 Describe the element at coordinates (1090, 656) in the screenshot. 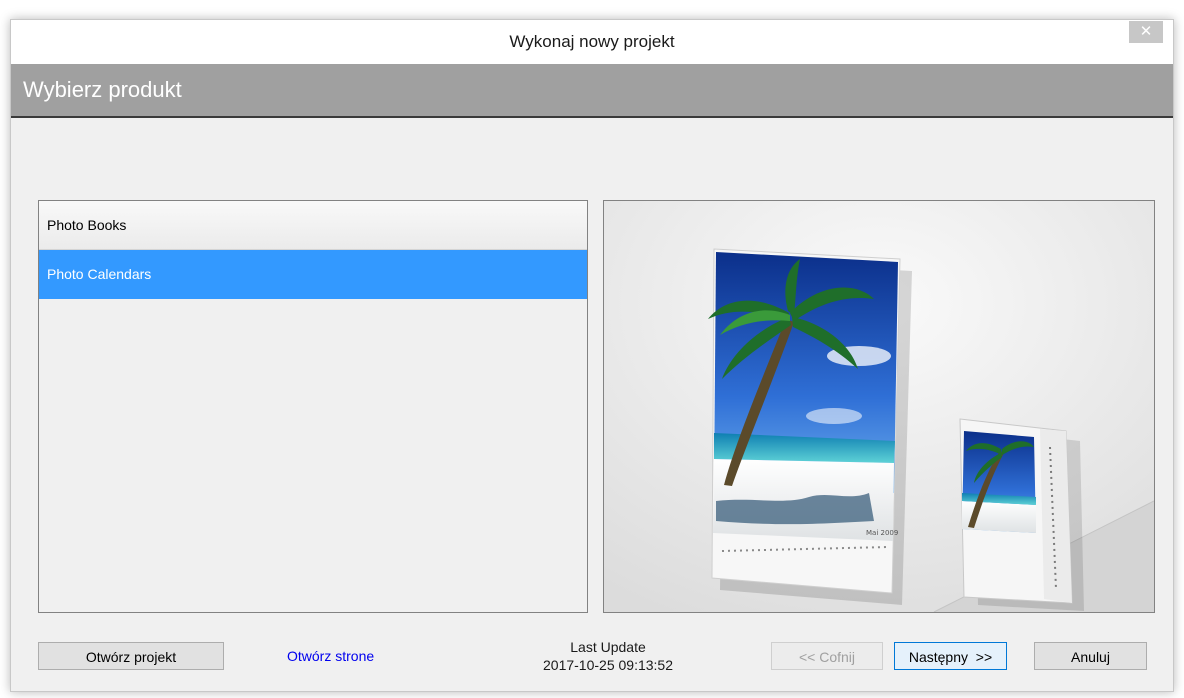

I see `cancel-button: Anuluj` at that location.